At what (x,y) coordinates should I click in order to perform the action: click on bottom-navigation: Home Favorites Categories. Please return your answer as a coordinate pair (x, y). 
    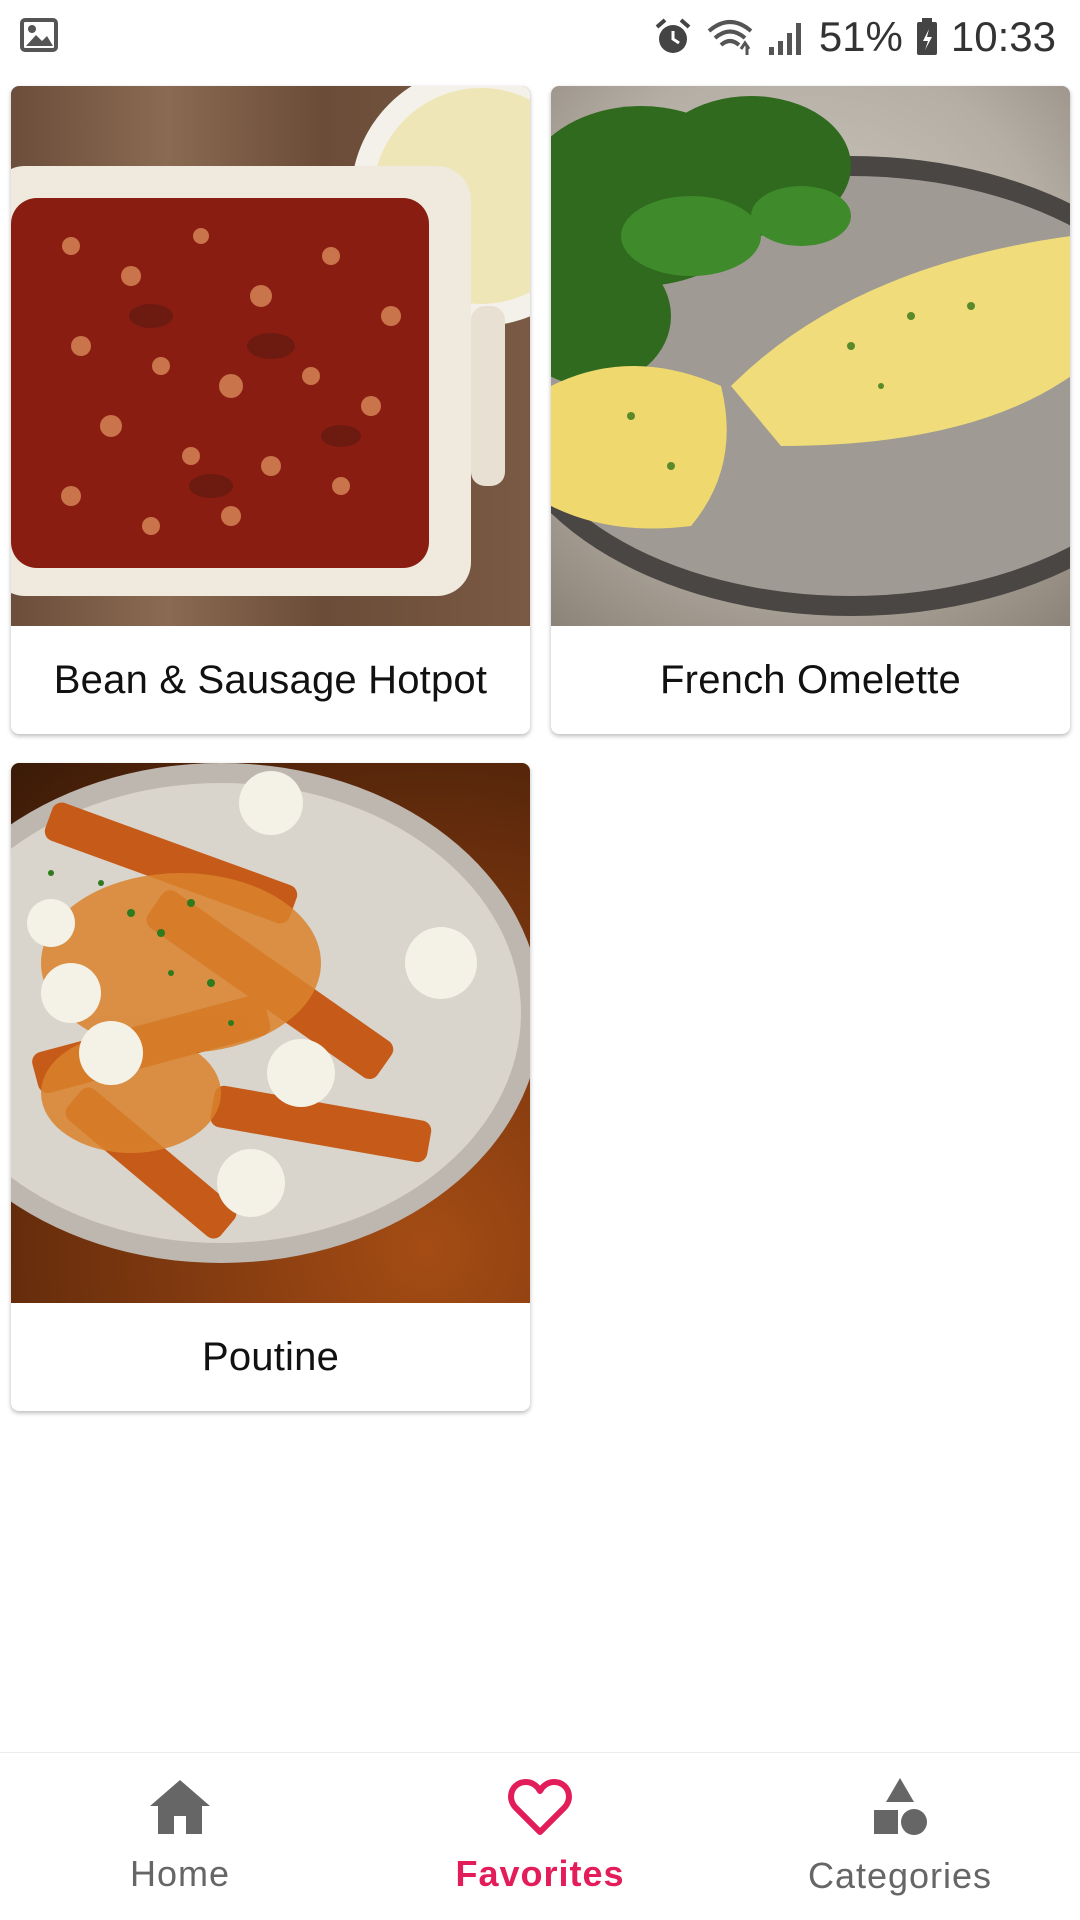
    Looking at the image, I should click on (540, 1836).